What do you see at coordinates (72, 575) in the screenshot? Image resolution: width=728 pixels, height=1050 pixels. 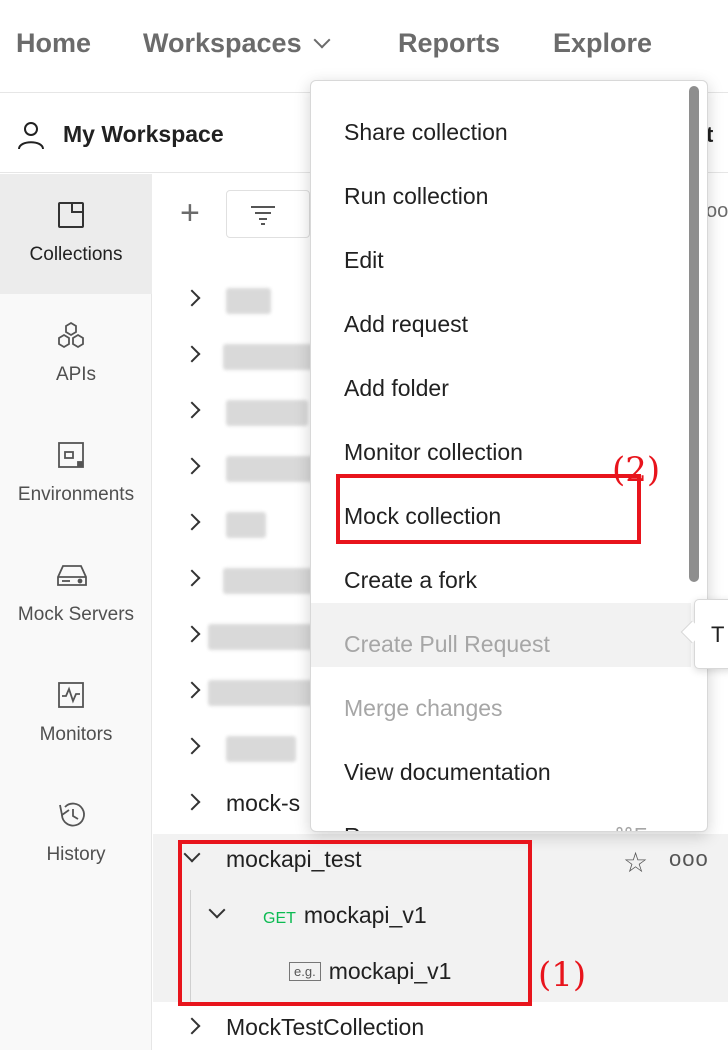 I see `mock-servers-icon` at bounding box center [72, 575].